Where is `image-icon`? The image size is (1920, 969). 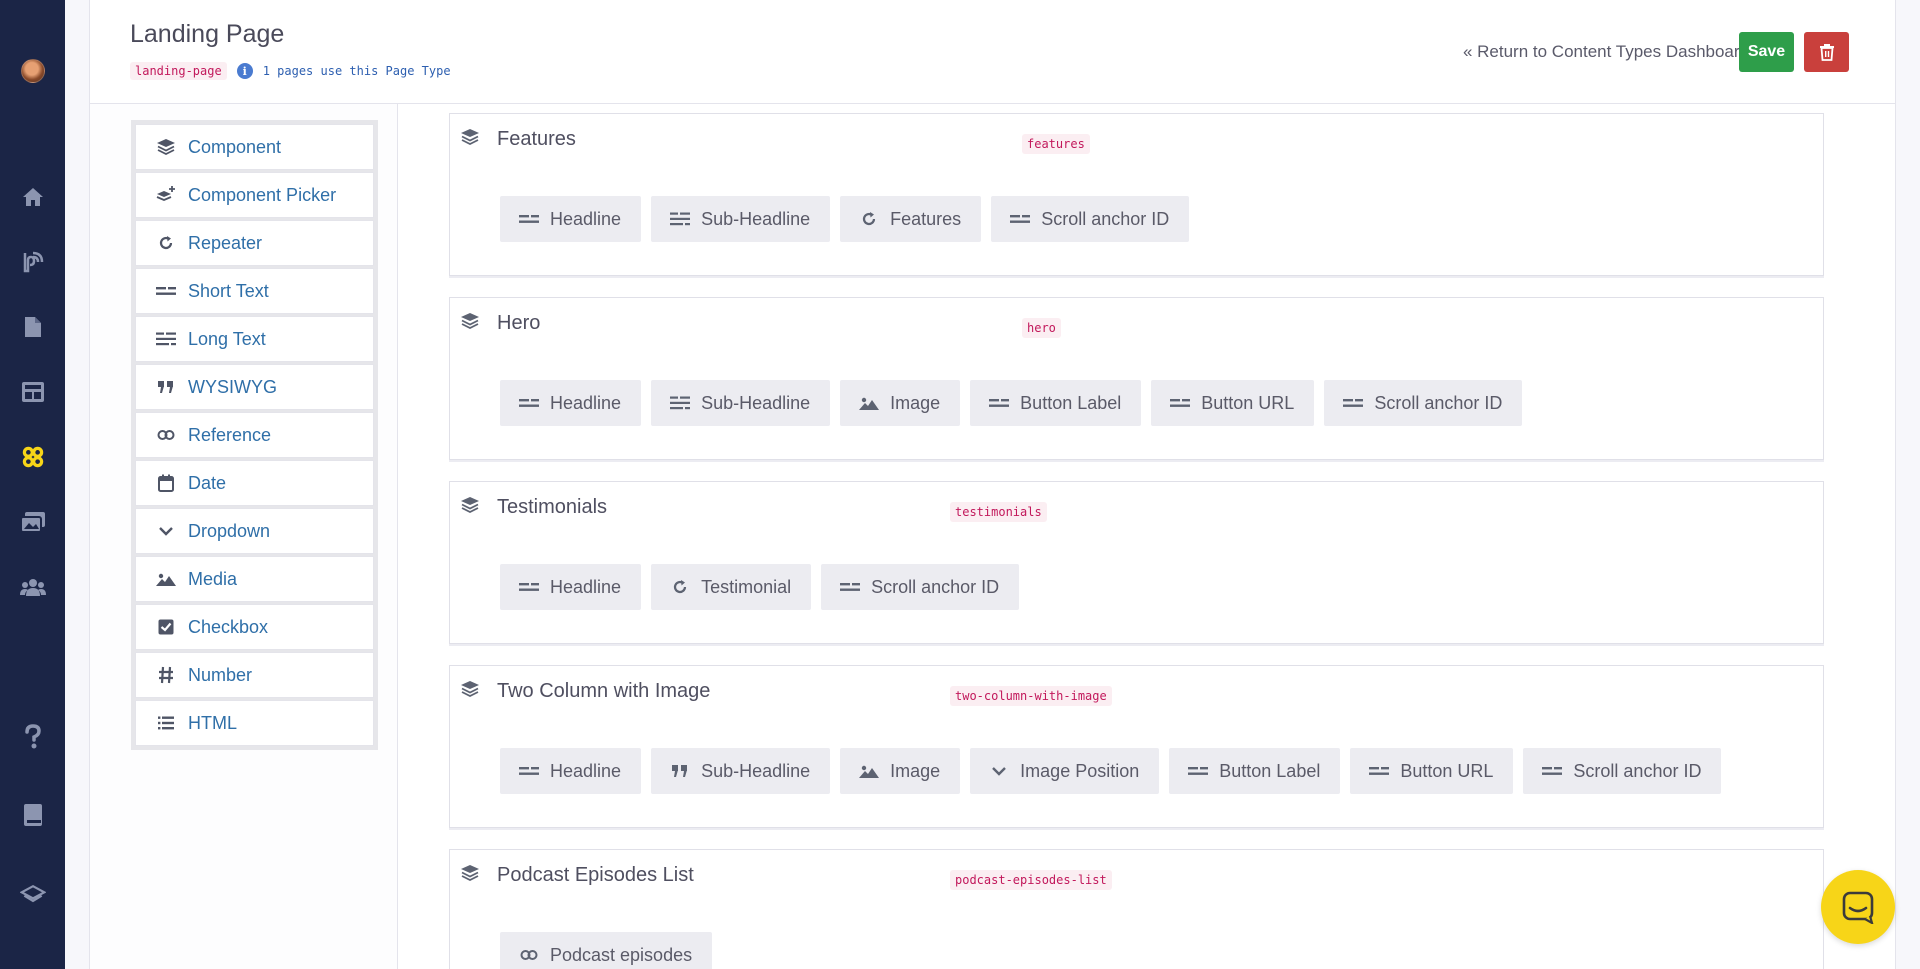 image-icon is located at coordinates (869, 403).